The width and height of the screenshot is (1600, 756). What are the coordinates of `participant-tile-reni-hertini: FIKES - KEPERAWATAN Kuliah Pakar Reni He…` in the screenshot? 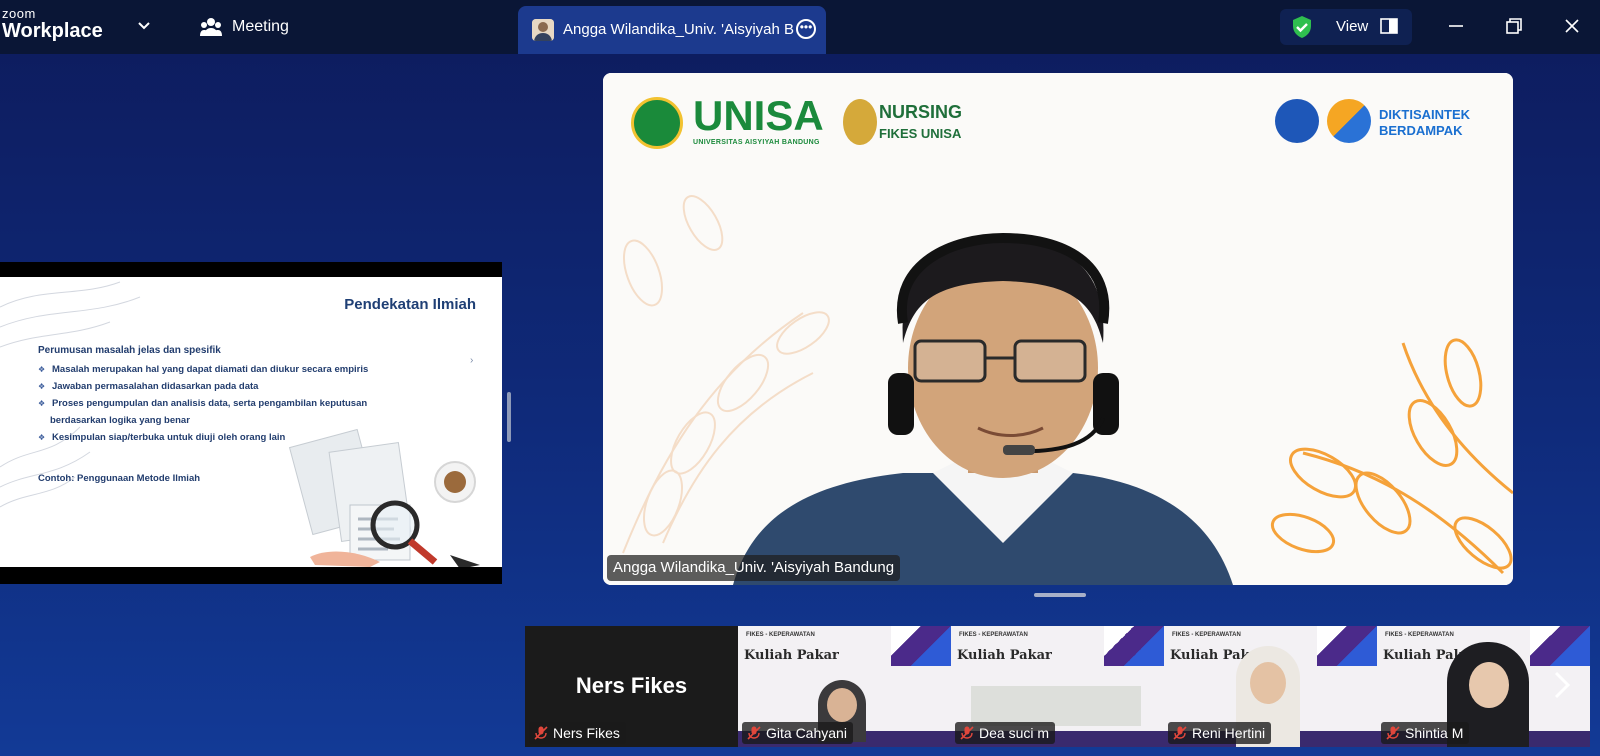 It's located at (1270, 686).